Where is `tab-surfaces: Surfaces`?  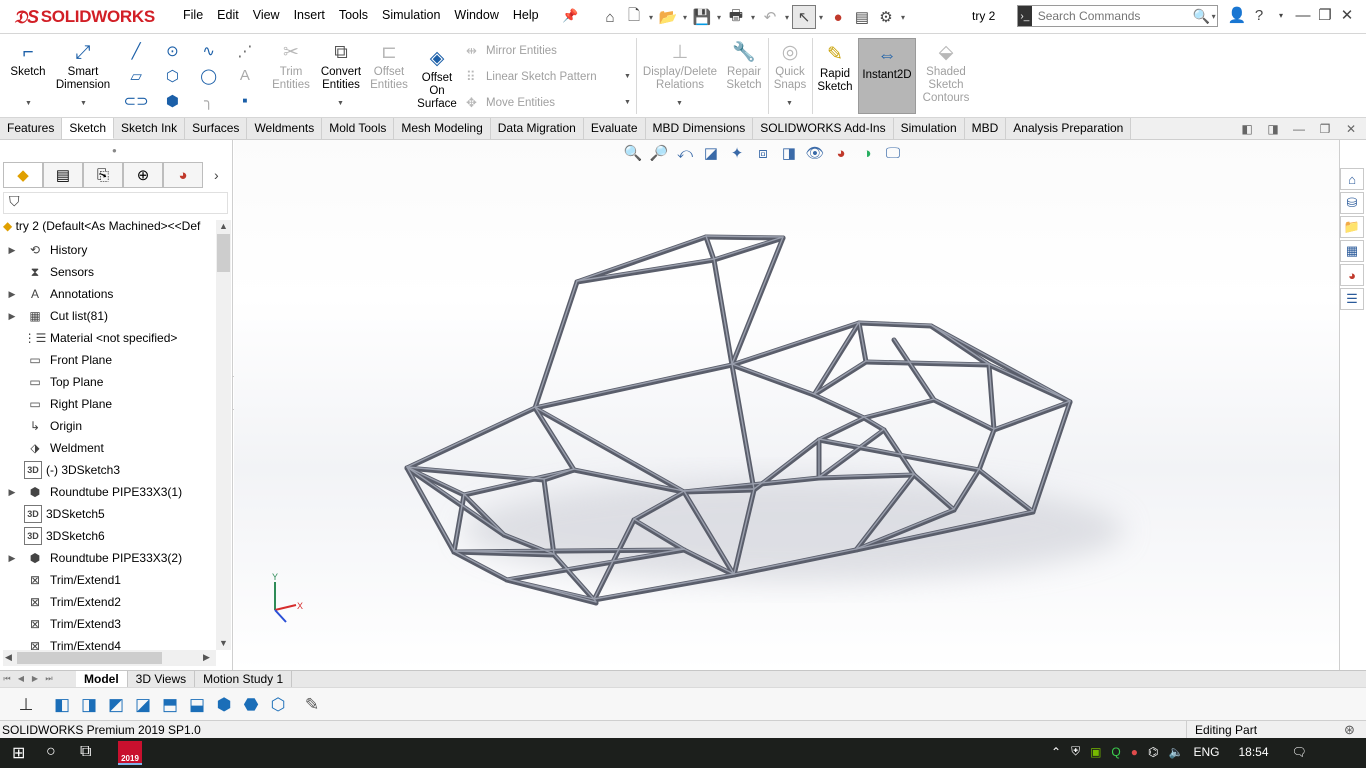 tab-surfaces: Surfaces is located at coordinates (216, 128).